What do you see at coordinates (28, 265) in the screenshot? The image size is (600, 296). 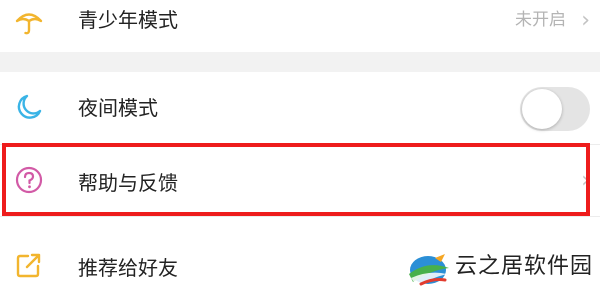 I see `share-icon` at bounding box center [28, 265].